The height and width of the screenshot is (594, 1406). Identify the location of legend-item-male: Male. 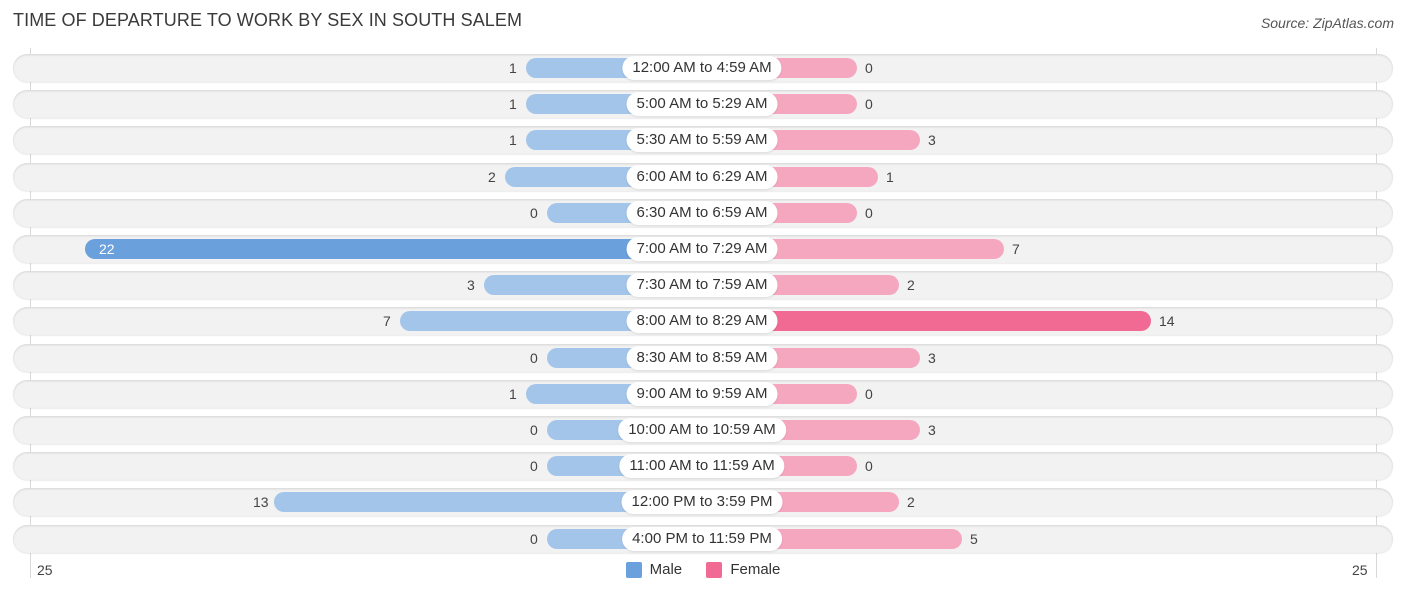
(654, 569).